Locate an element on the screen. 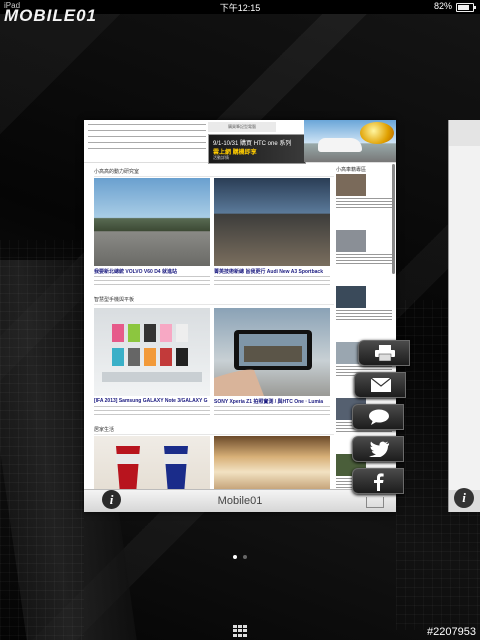 The width and height of the screenshot is (480, 640). tray-icon is located at coordinates (375, 502).